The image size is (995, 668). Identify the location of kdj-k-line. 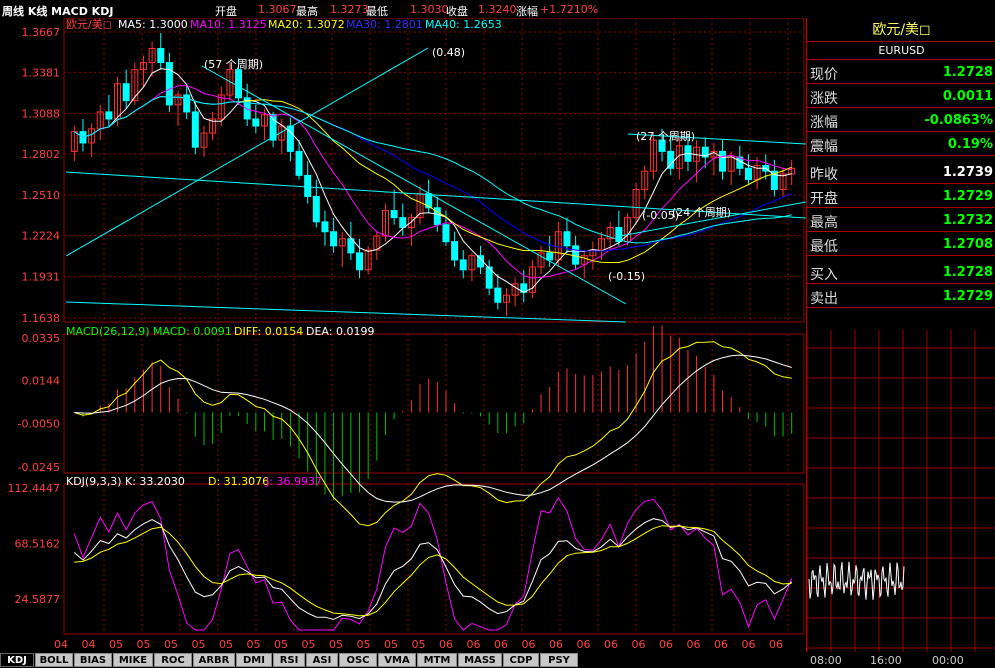
(433, 569).